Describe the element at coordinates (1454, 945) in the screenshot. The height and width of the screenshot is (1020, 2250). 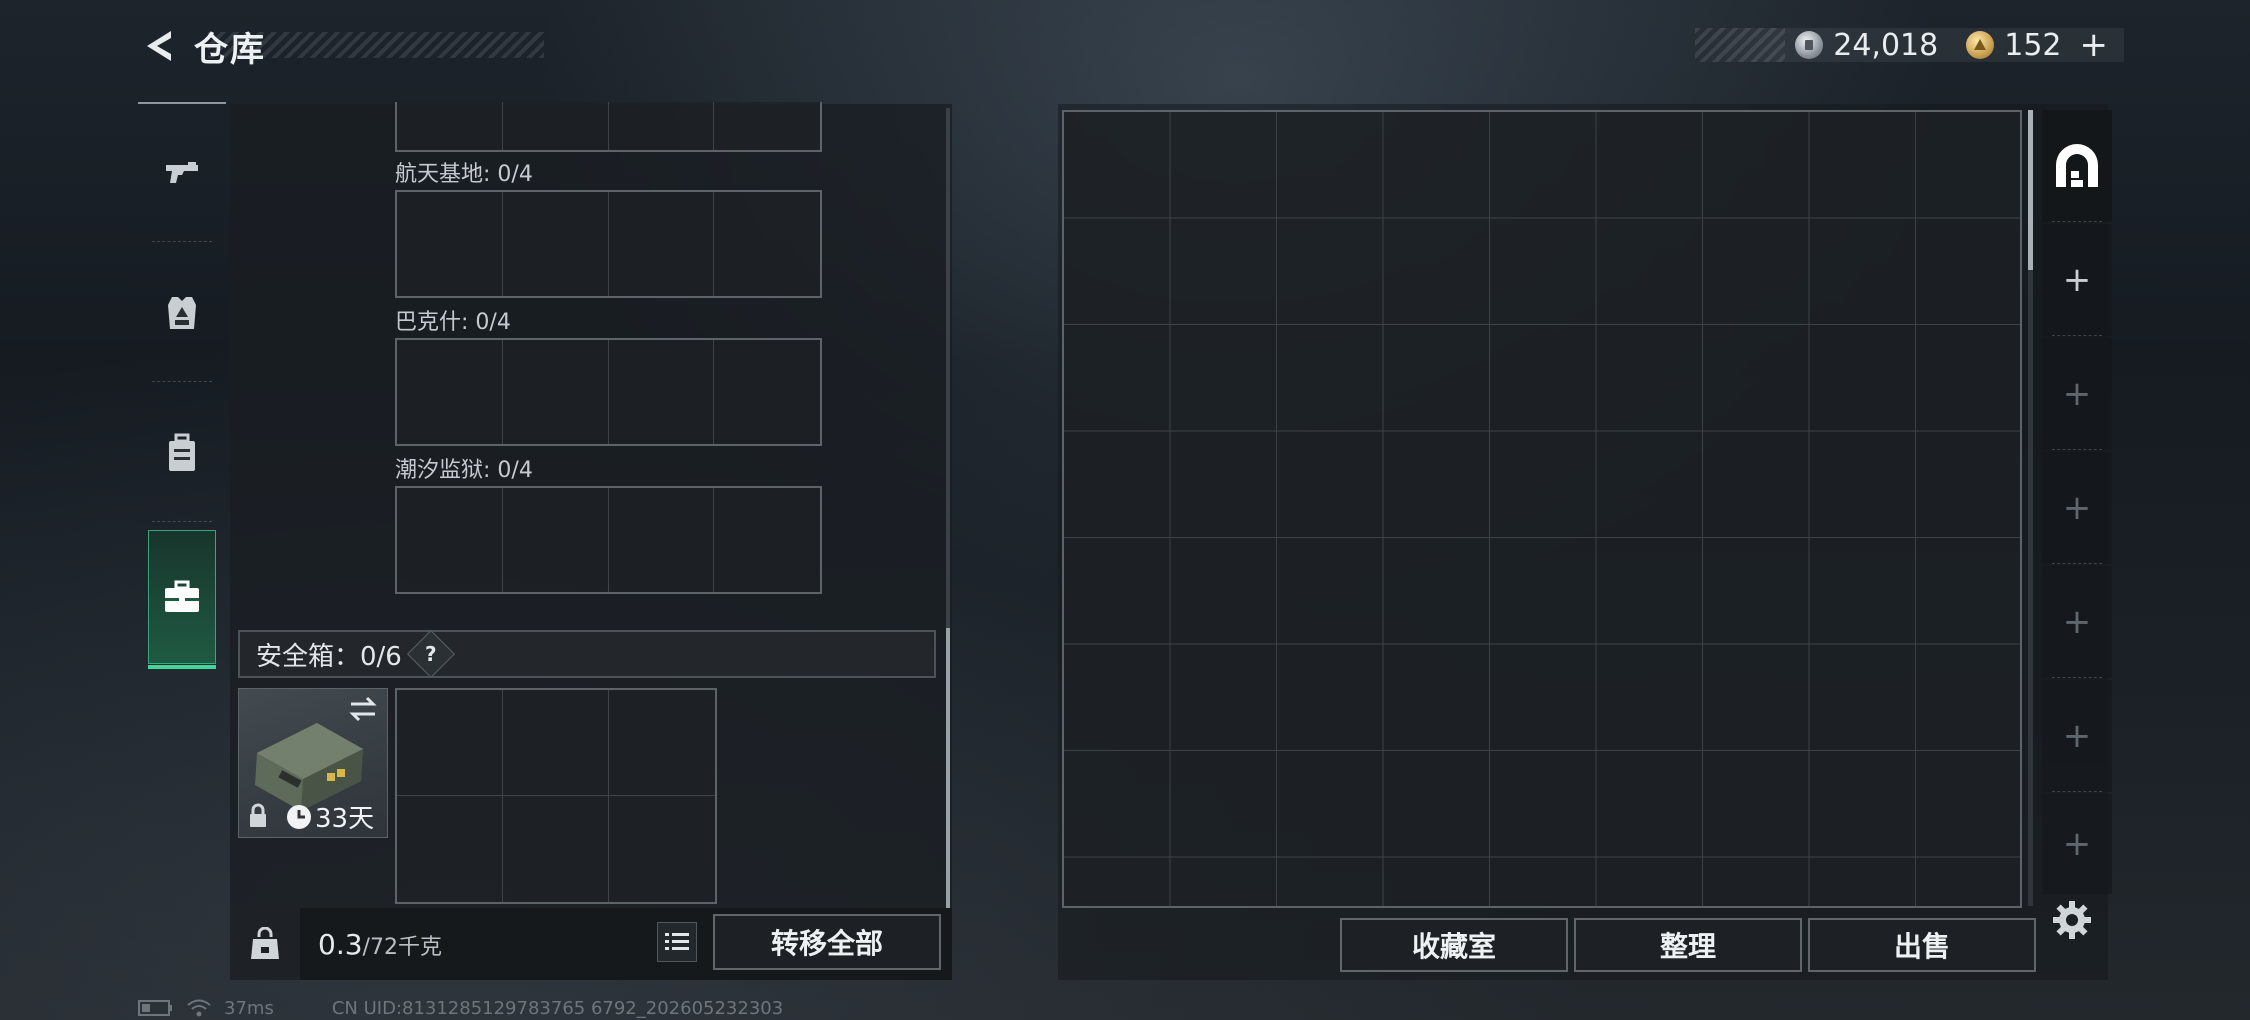
I see `collection-room-button: 收藏室` at that location.